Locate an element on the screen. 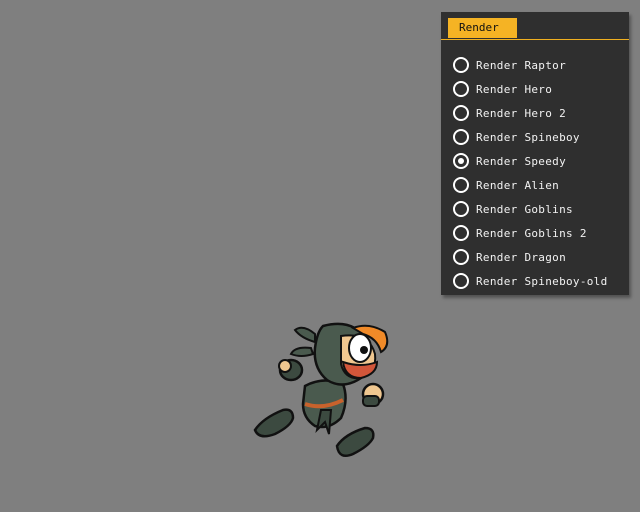 This screenshot has height=512, width=640. option-render-hero: Render Hero is located at coordinates (530, 89).